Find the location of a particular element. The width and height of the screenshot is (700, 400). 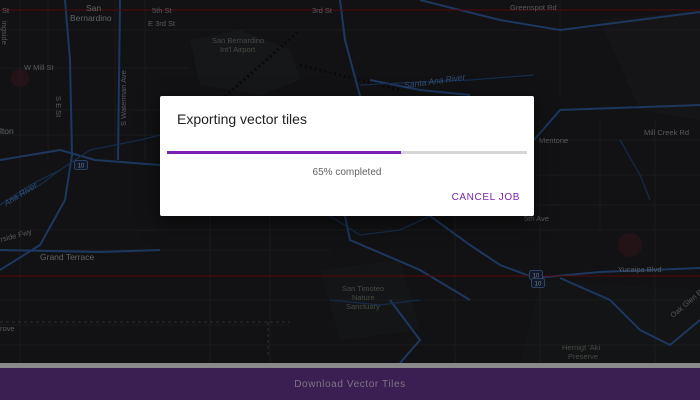

download-vector-tiles-button: Download Vector Tiles is located at coordinates (350, 384).